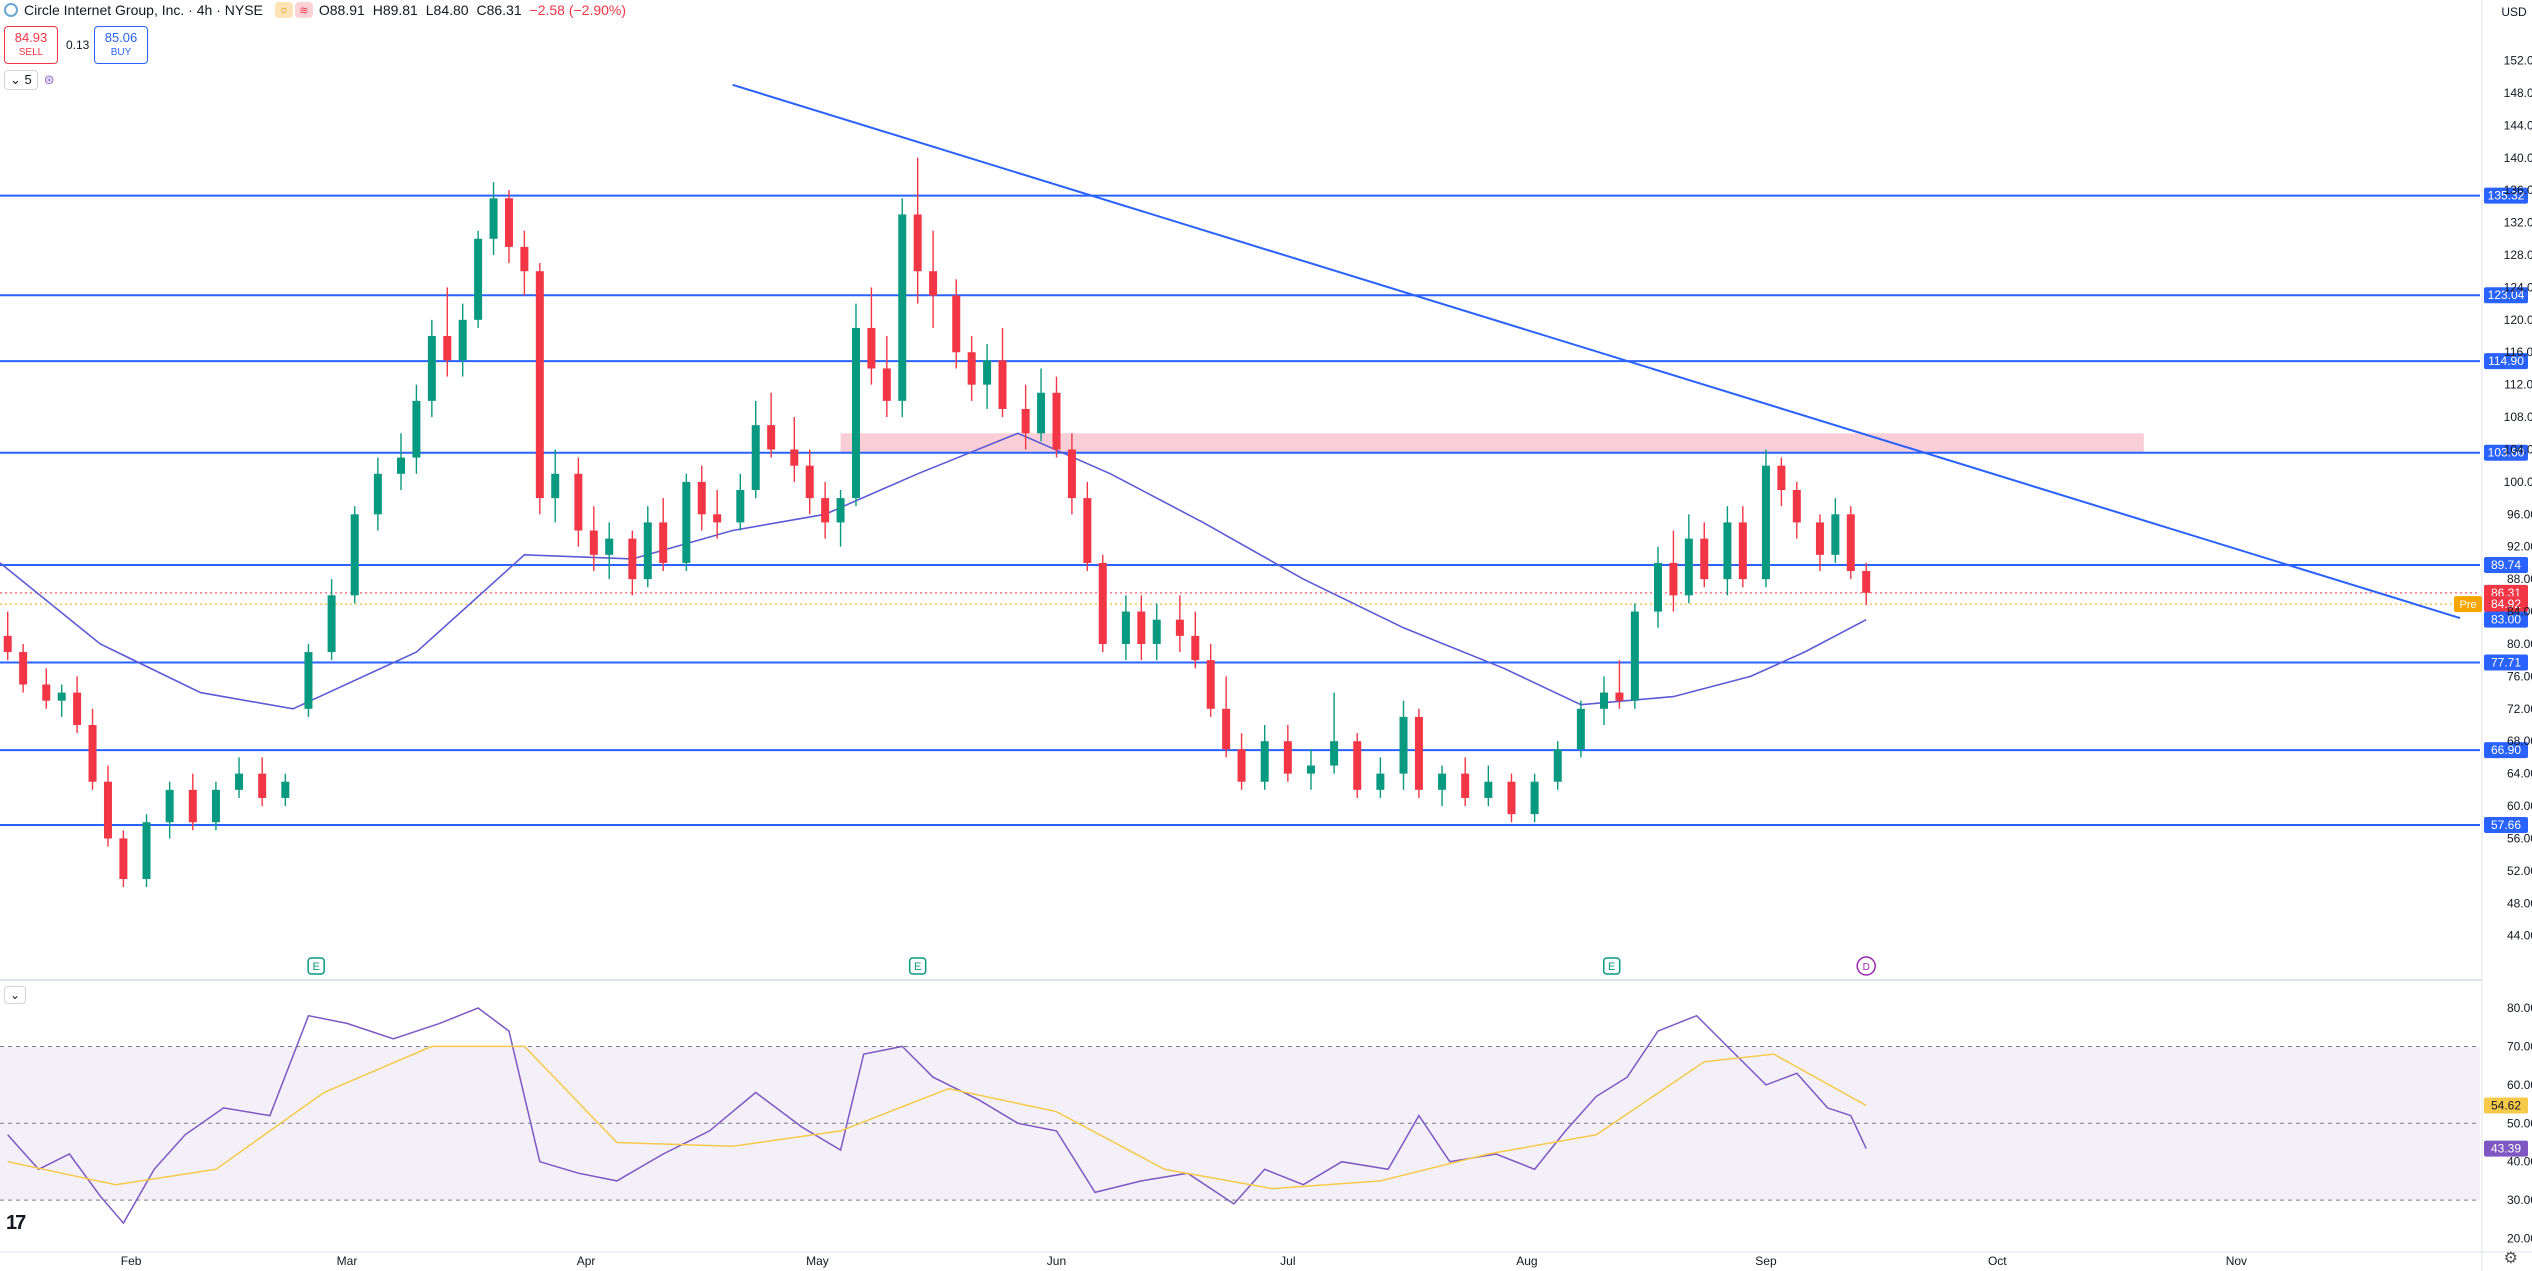 The image size is (2532, 1271). Describe the element at coordinates (143, 10) in the screenshot. I see `symbol-title: Circle Internet Group, Inc. · 4h · NYSE` at that location.